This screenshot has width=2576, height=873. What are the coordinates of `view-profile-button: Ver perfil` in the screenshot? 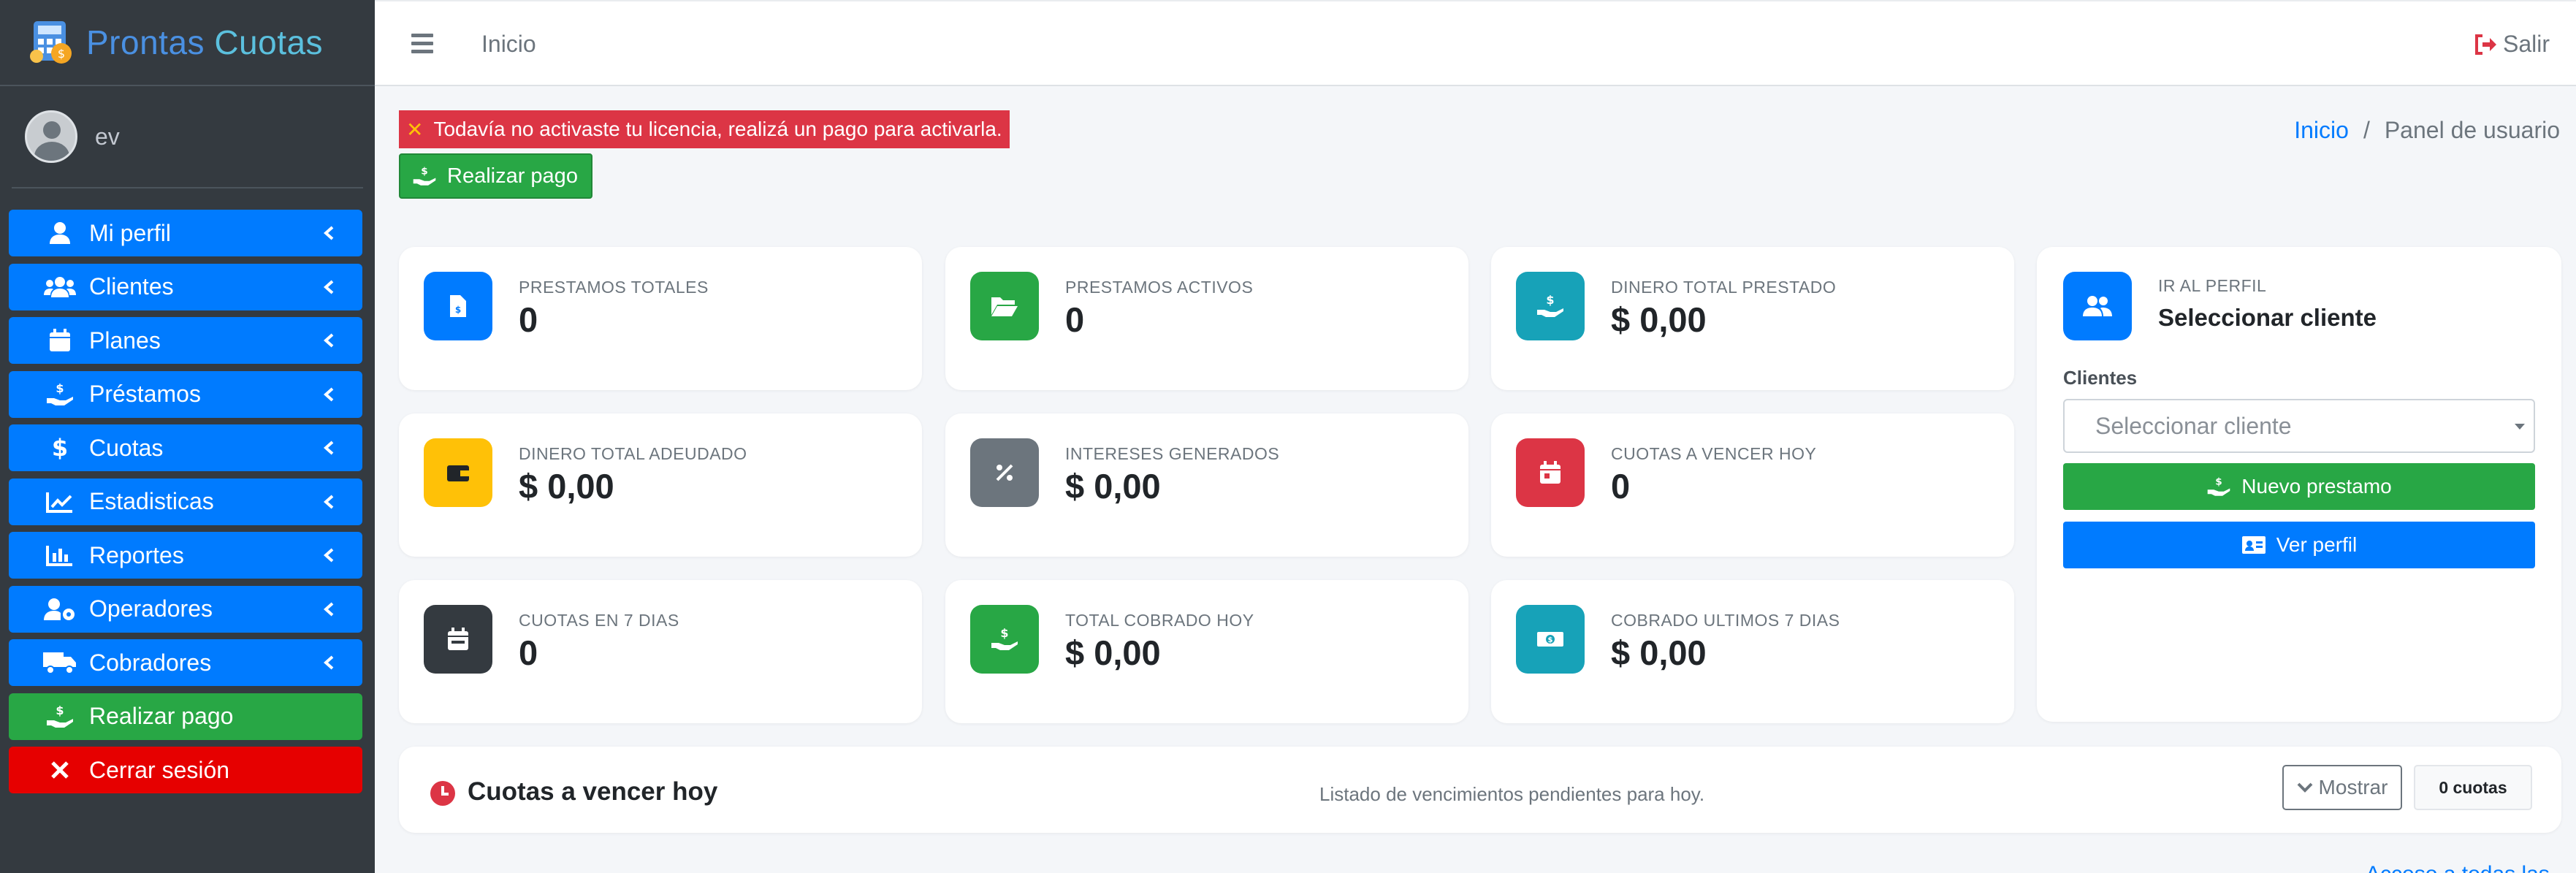 It's located at (2299, 545).